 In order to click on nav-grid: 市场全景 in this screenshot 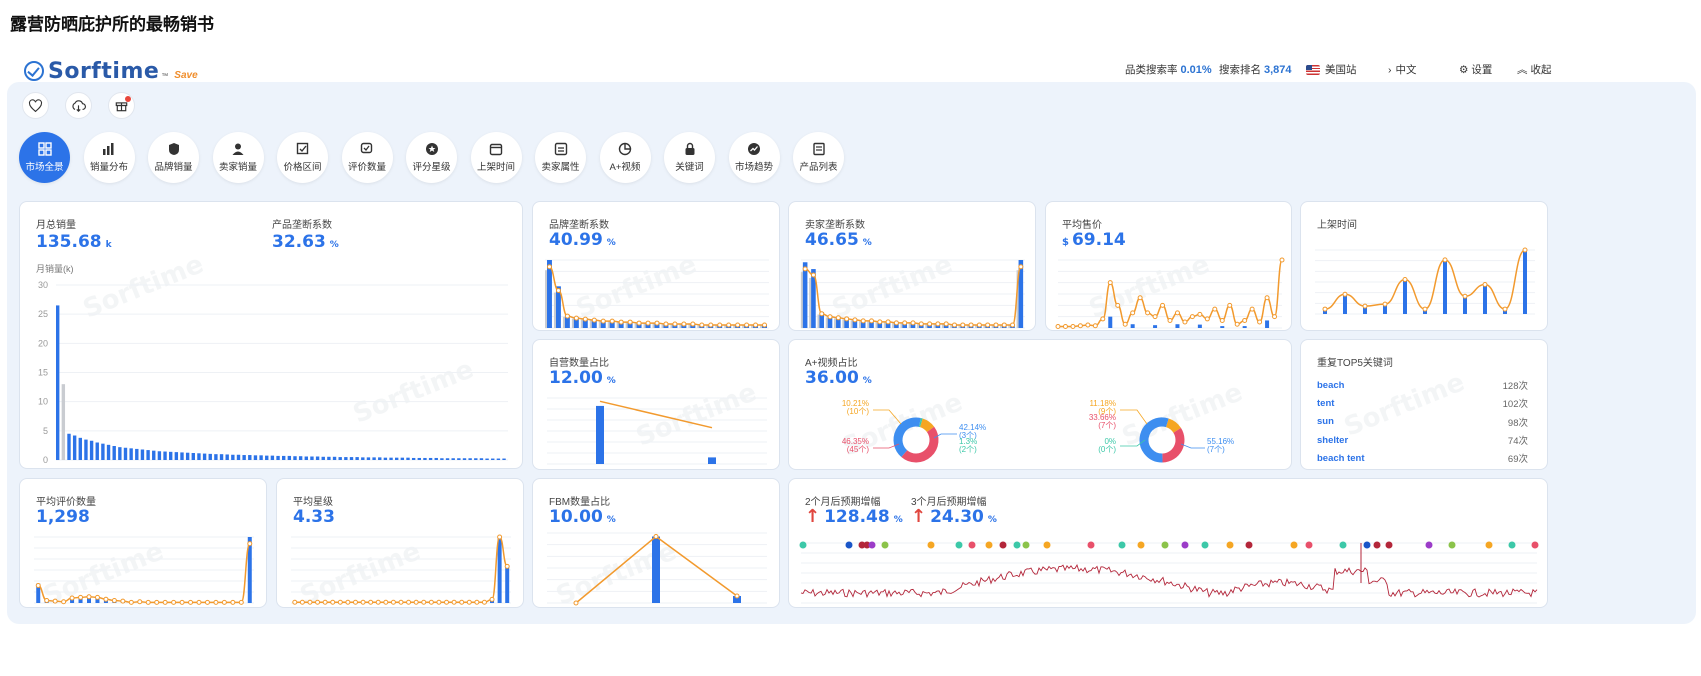, I will do `click(44, 157)`.